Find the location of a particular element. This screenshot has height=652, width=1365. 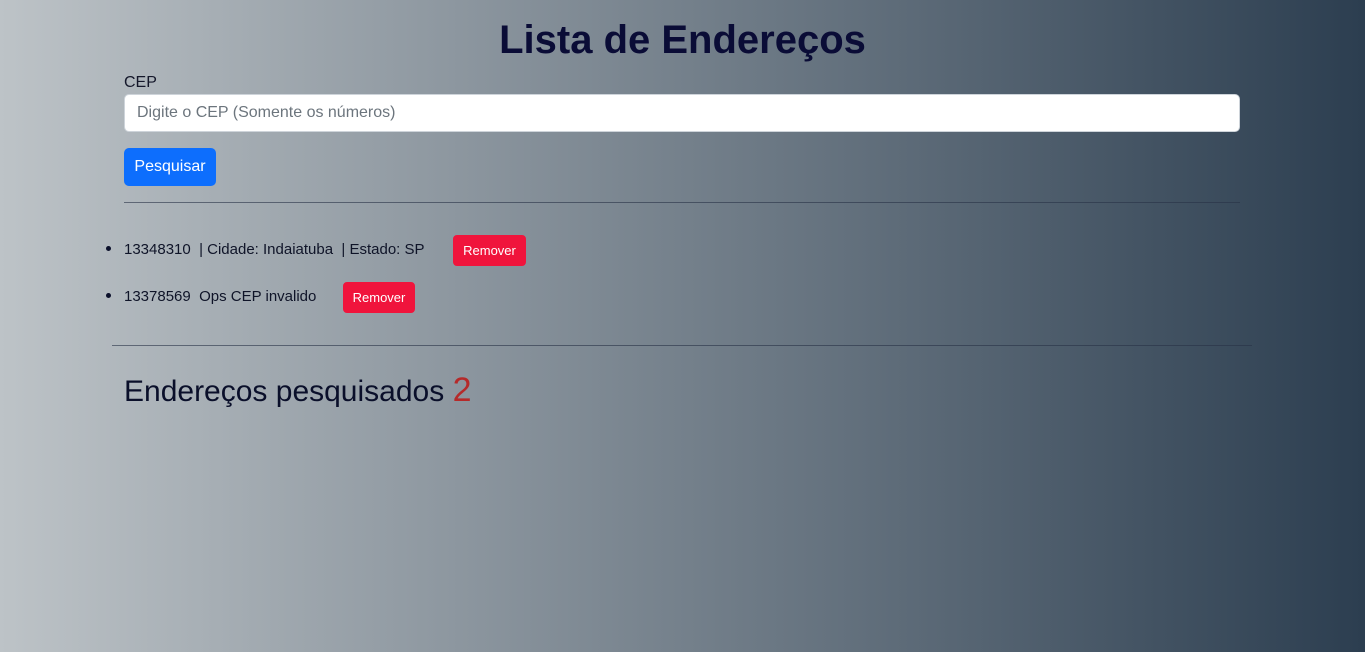

divider-bottom is located at coordinates (682, 345).